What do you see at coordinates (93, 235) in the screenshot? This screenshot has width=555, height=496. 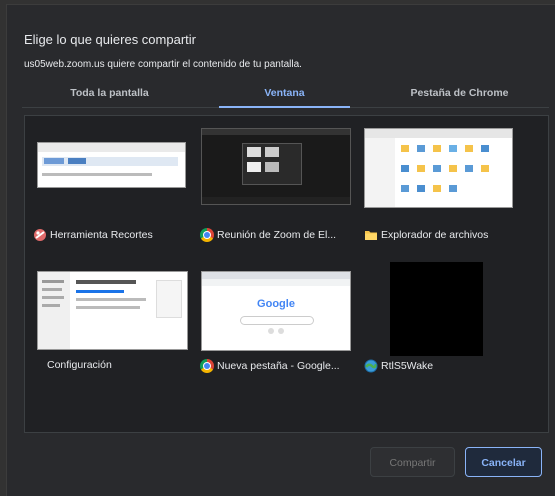 I see `window-item-label: Herramienta Recortes` at bounding box center [93, 235].